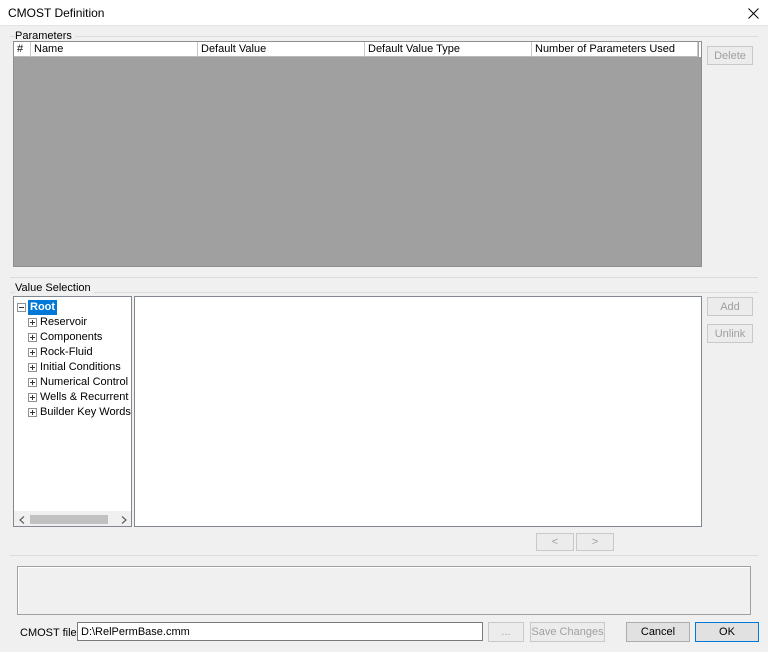  Describe the element at coordinates (730, 333) in the screenshot. I see `unlink-button: Unlink` at that location.